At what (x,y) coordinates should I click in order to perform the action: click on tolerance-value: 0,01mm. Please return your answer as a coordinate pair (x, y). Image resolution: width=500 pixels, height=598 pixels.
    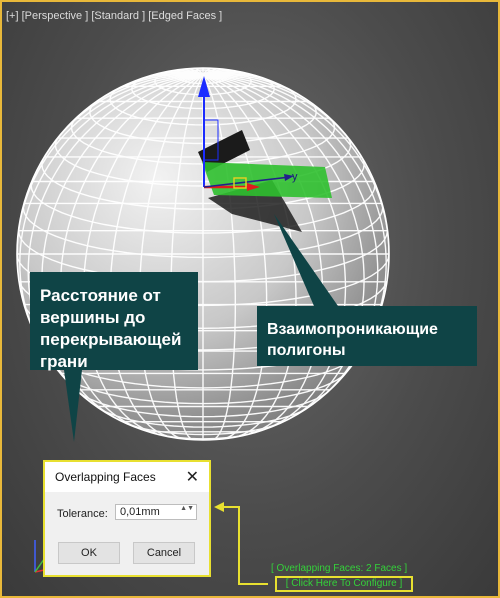
    Looking at the image, I should click on (140, 512).